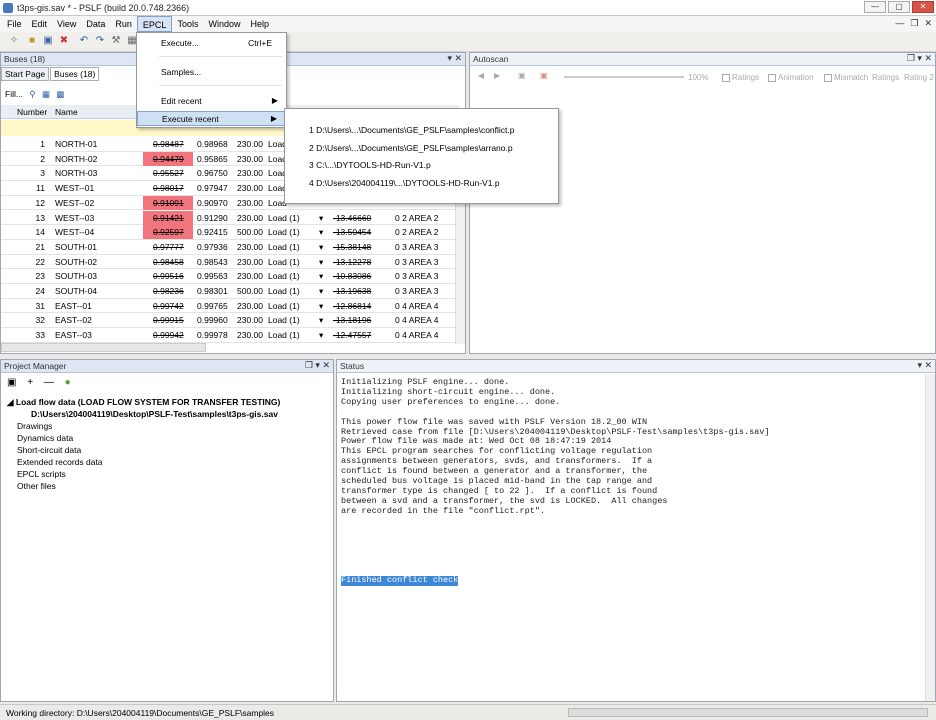 The height and width of the screenshot is (720, 936). What do you see at coordinates (32, 41) in the screenshot?
I see `open-icon: ■` at bounding box center [32, 41].